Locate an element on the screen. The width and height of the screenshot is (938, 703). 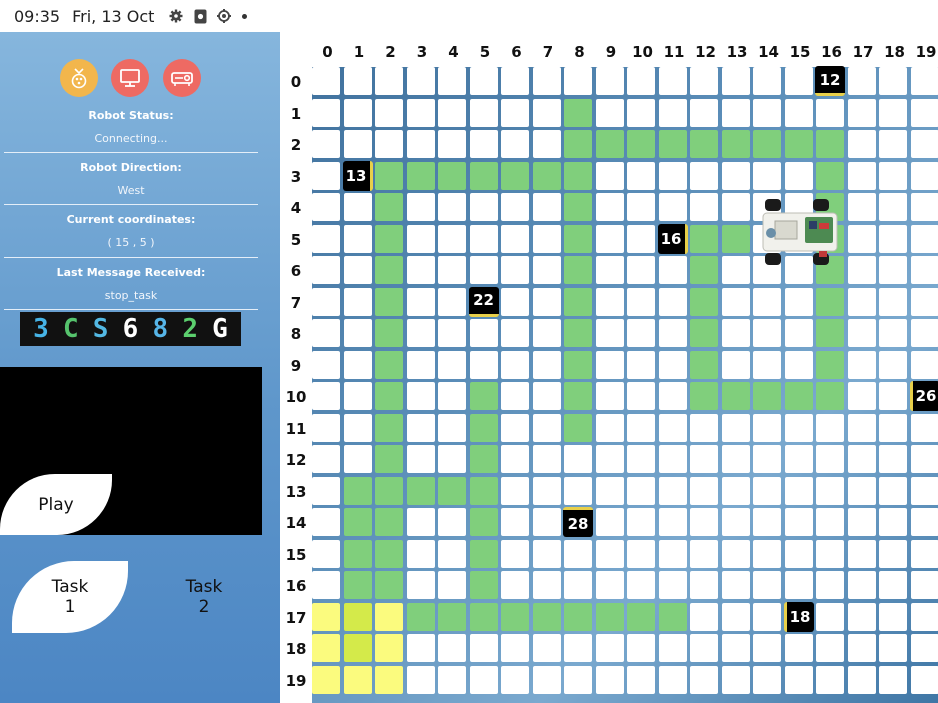
play-button: Play is located at coordinates (56, 504).